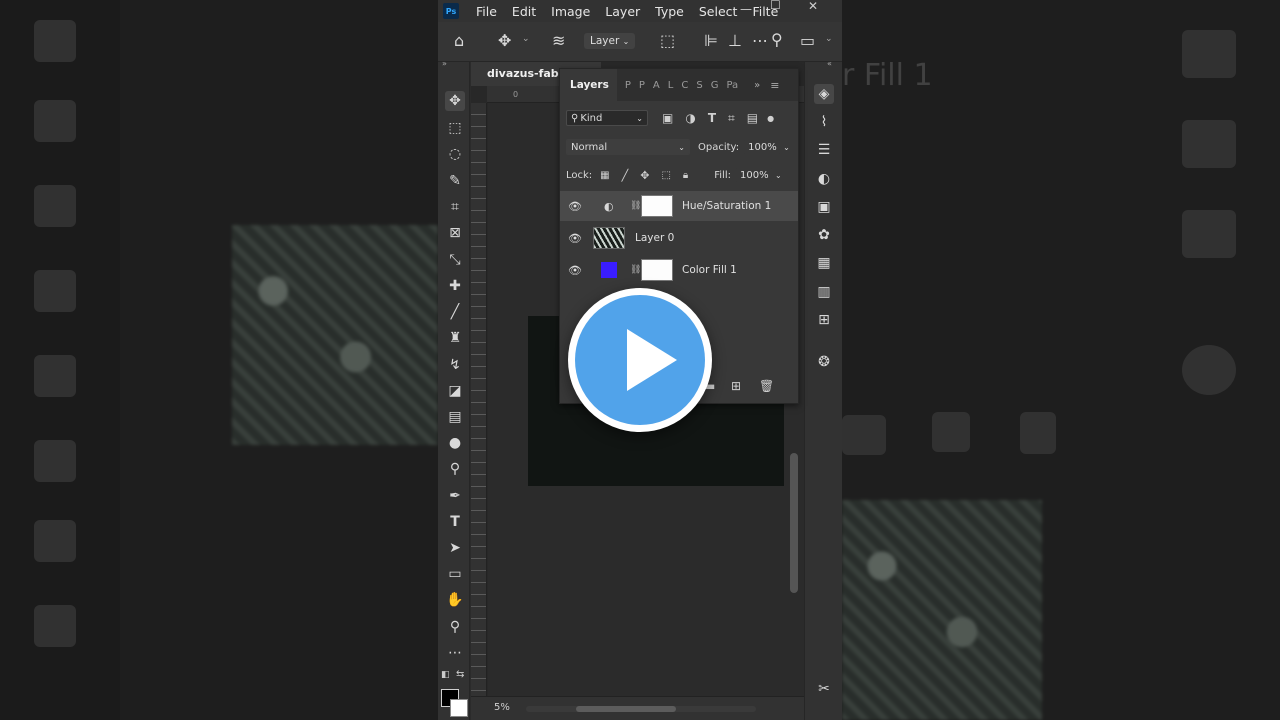 This screenshot has height=720, width=1280. Describe the element at coordinates (690, 118) in the screenshot. I see `filter-adjustment-icon: ◑` at that location.